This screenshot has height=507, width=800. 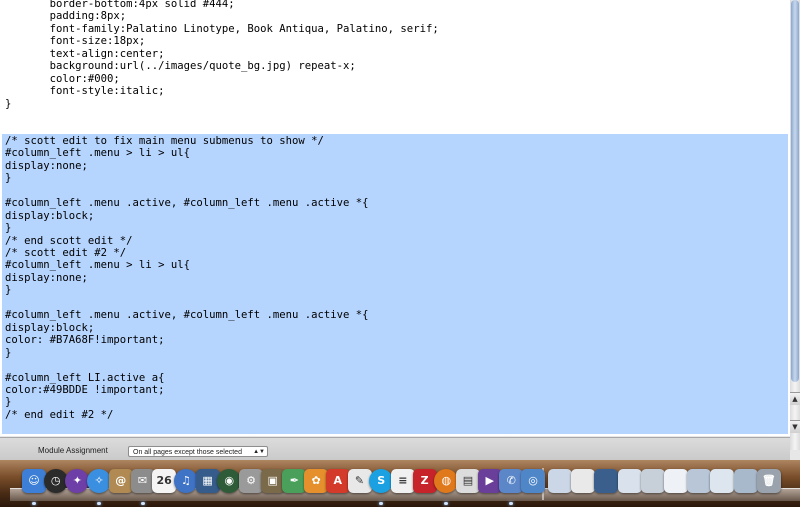 What do you see at coordinates (533, 481) in the screenshot?
I see `preview-icon: ◎` at bounding box center [533, 481].